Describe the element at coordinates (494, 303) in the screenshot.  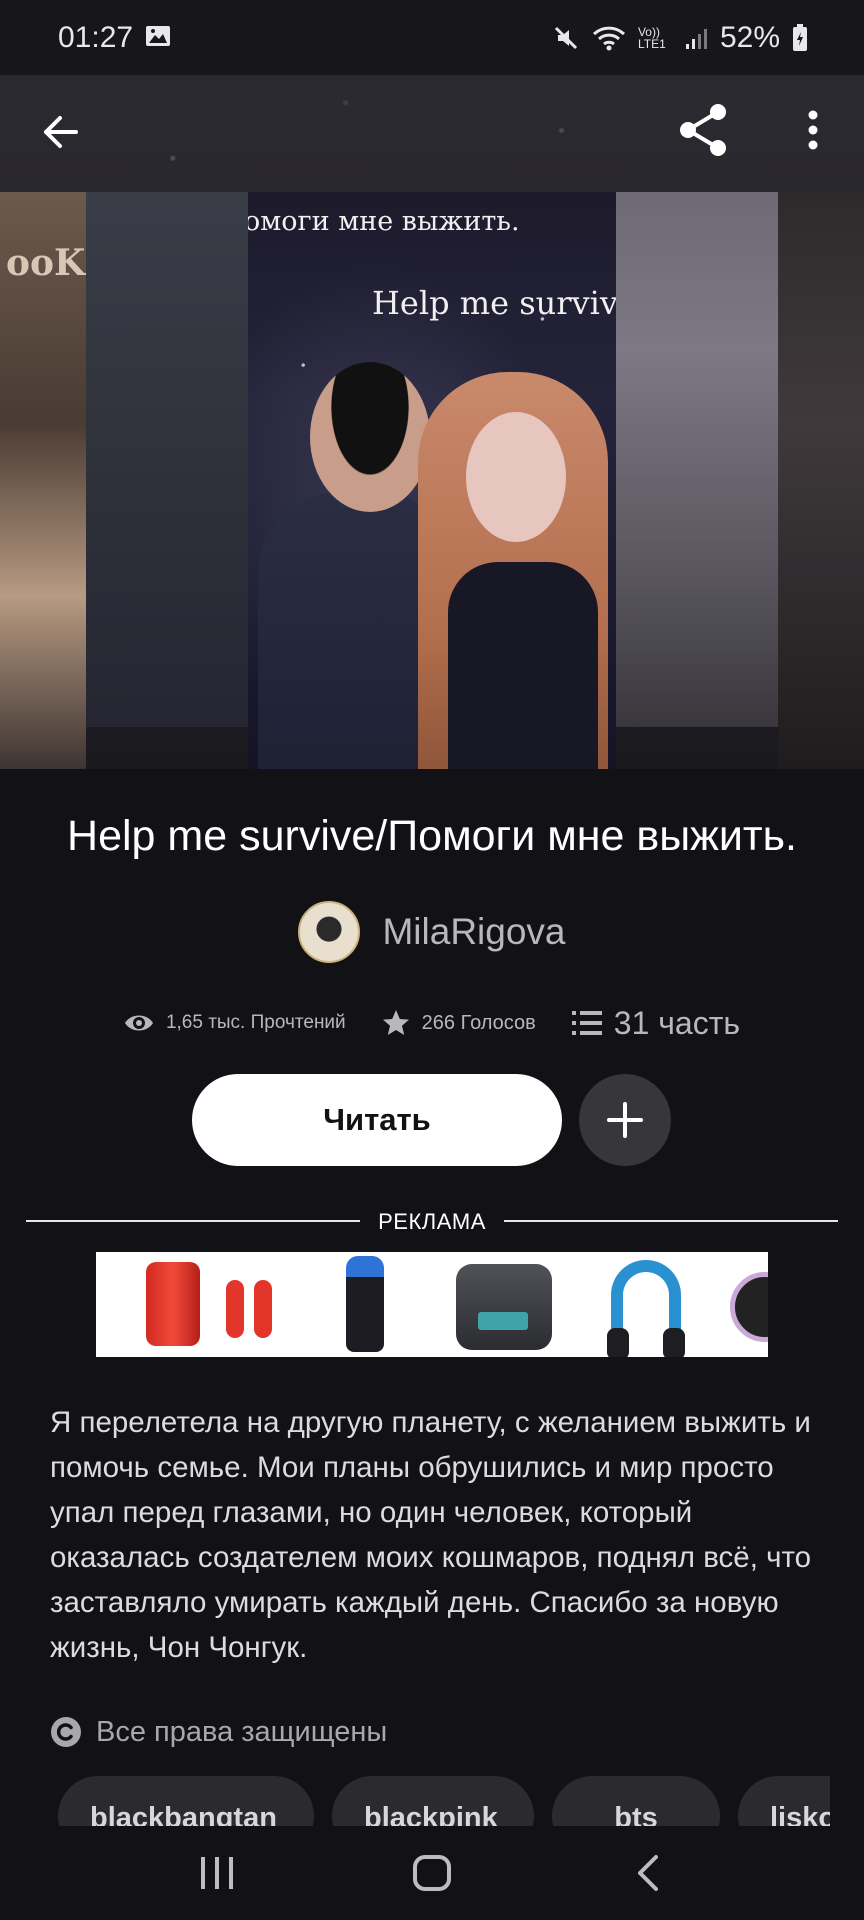
I see `cover-title-en: Help me survive` at that location.